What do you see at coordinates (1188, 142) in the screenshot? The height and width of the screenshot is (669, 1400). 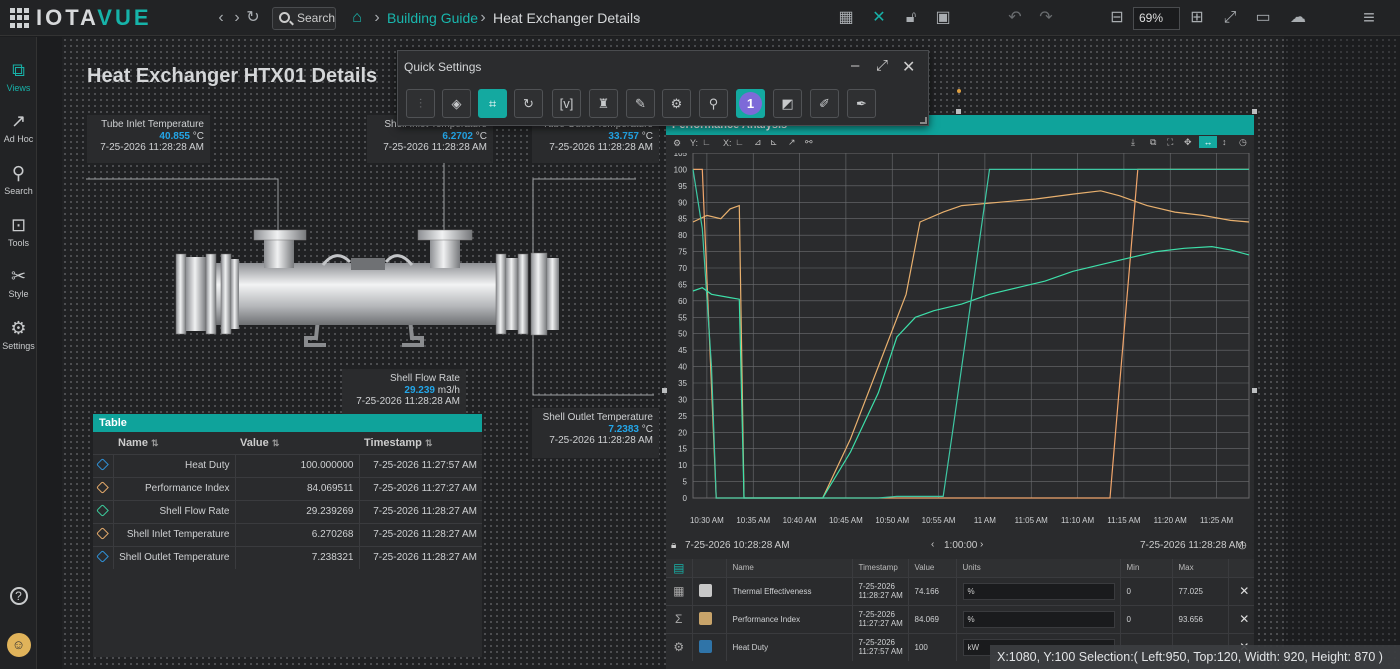 I see `pan-icon: ✥` at bounding box center [1188, 142].